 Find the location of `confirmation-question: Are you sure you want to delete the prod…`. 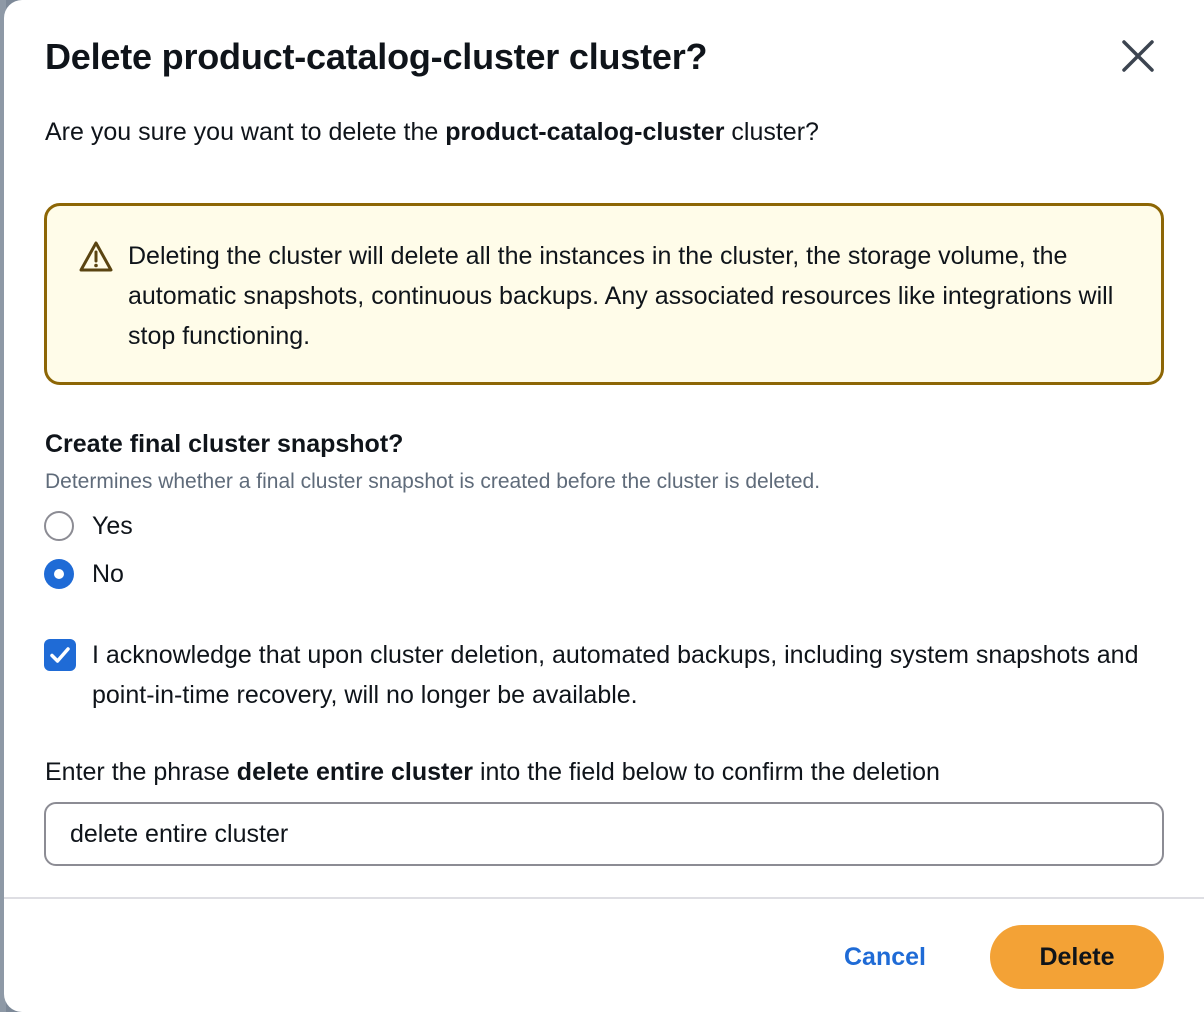

confirmation-question: Are you sure you want to delete the prod… is located at coordinates (432, 132).